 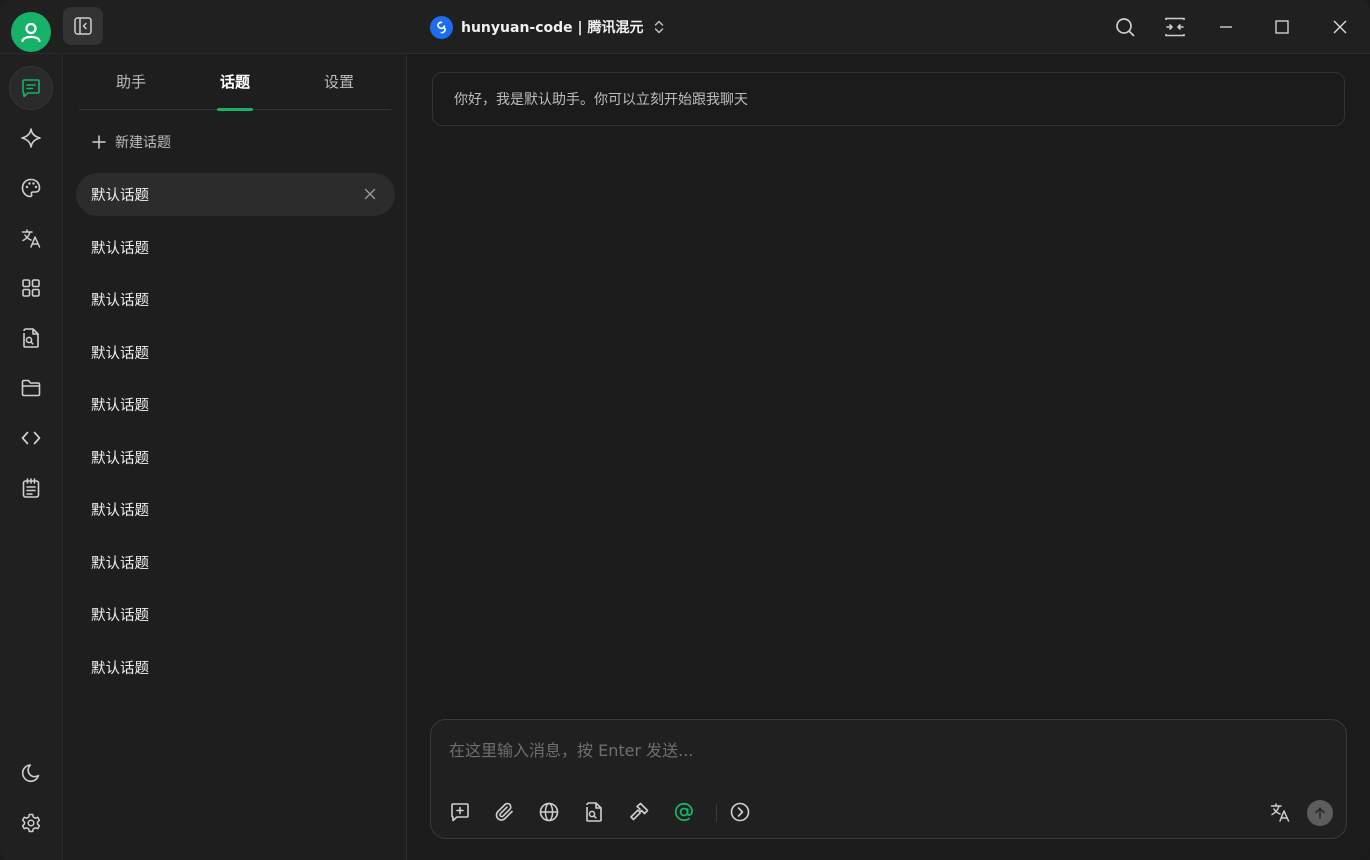 I want to click on apps-grid-icon, so click(x=31, y=288).